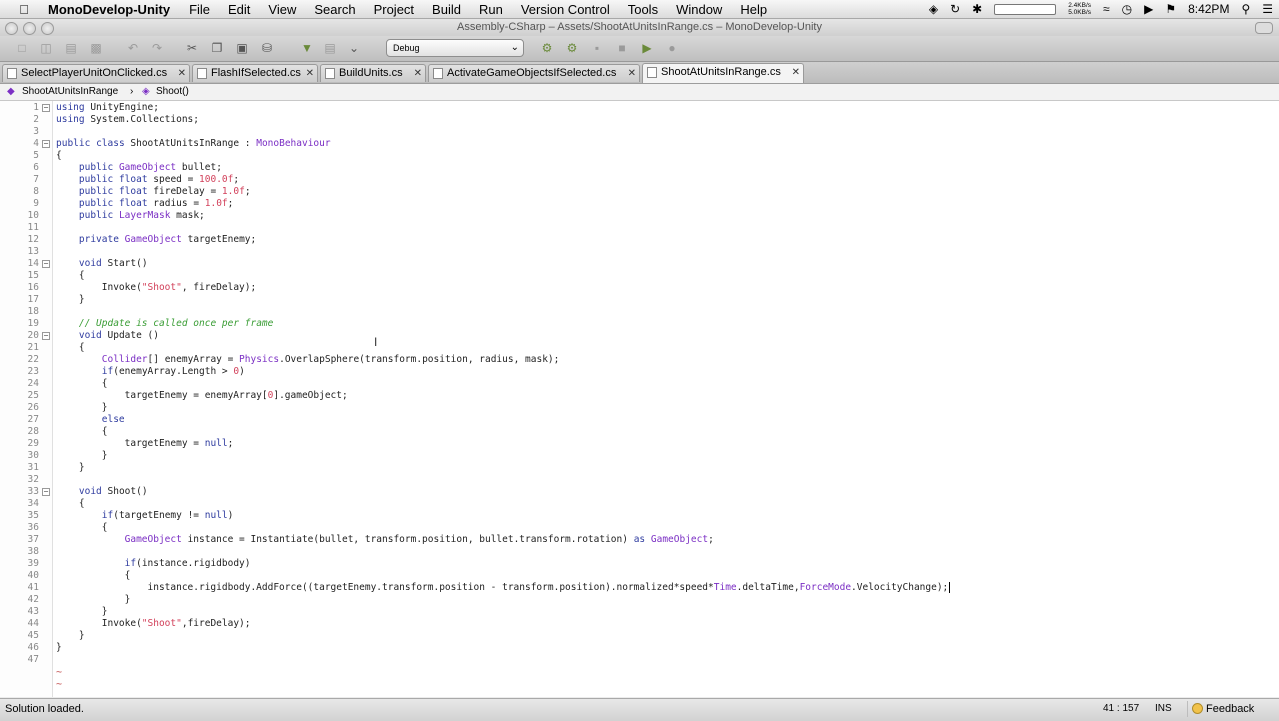 The height and width of the screenshot is (721, 1279). I want to click on battery-meter-icon, so click(1025, 9).